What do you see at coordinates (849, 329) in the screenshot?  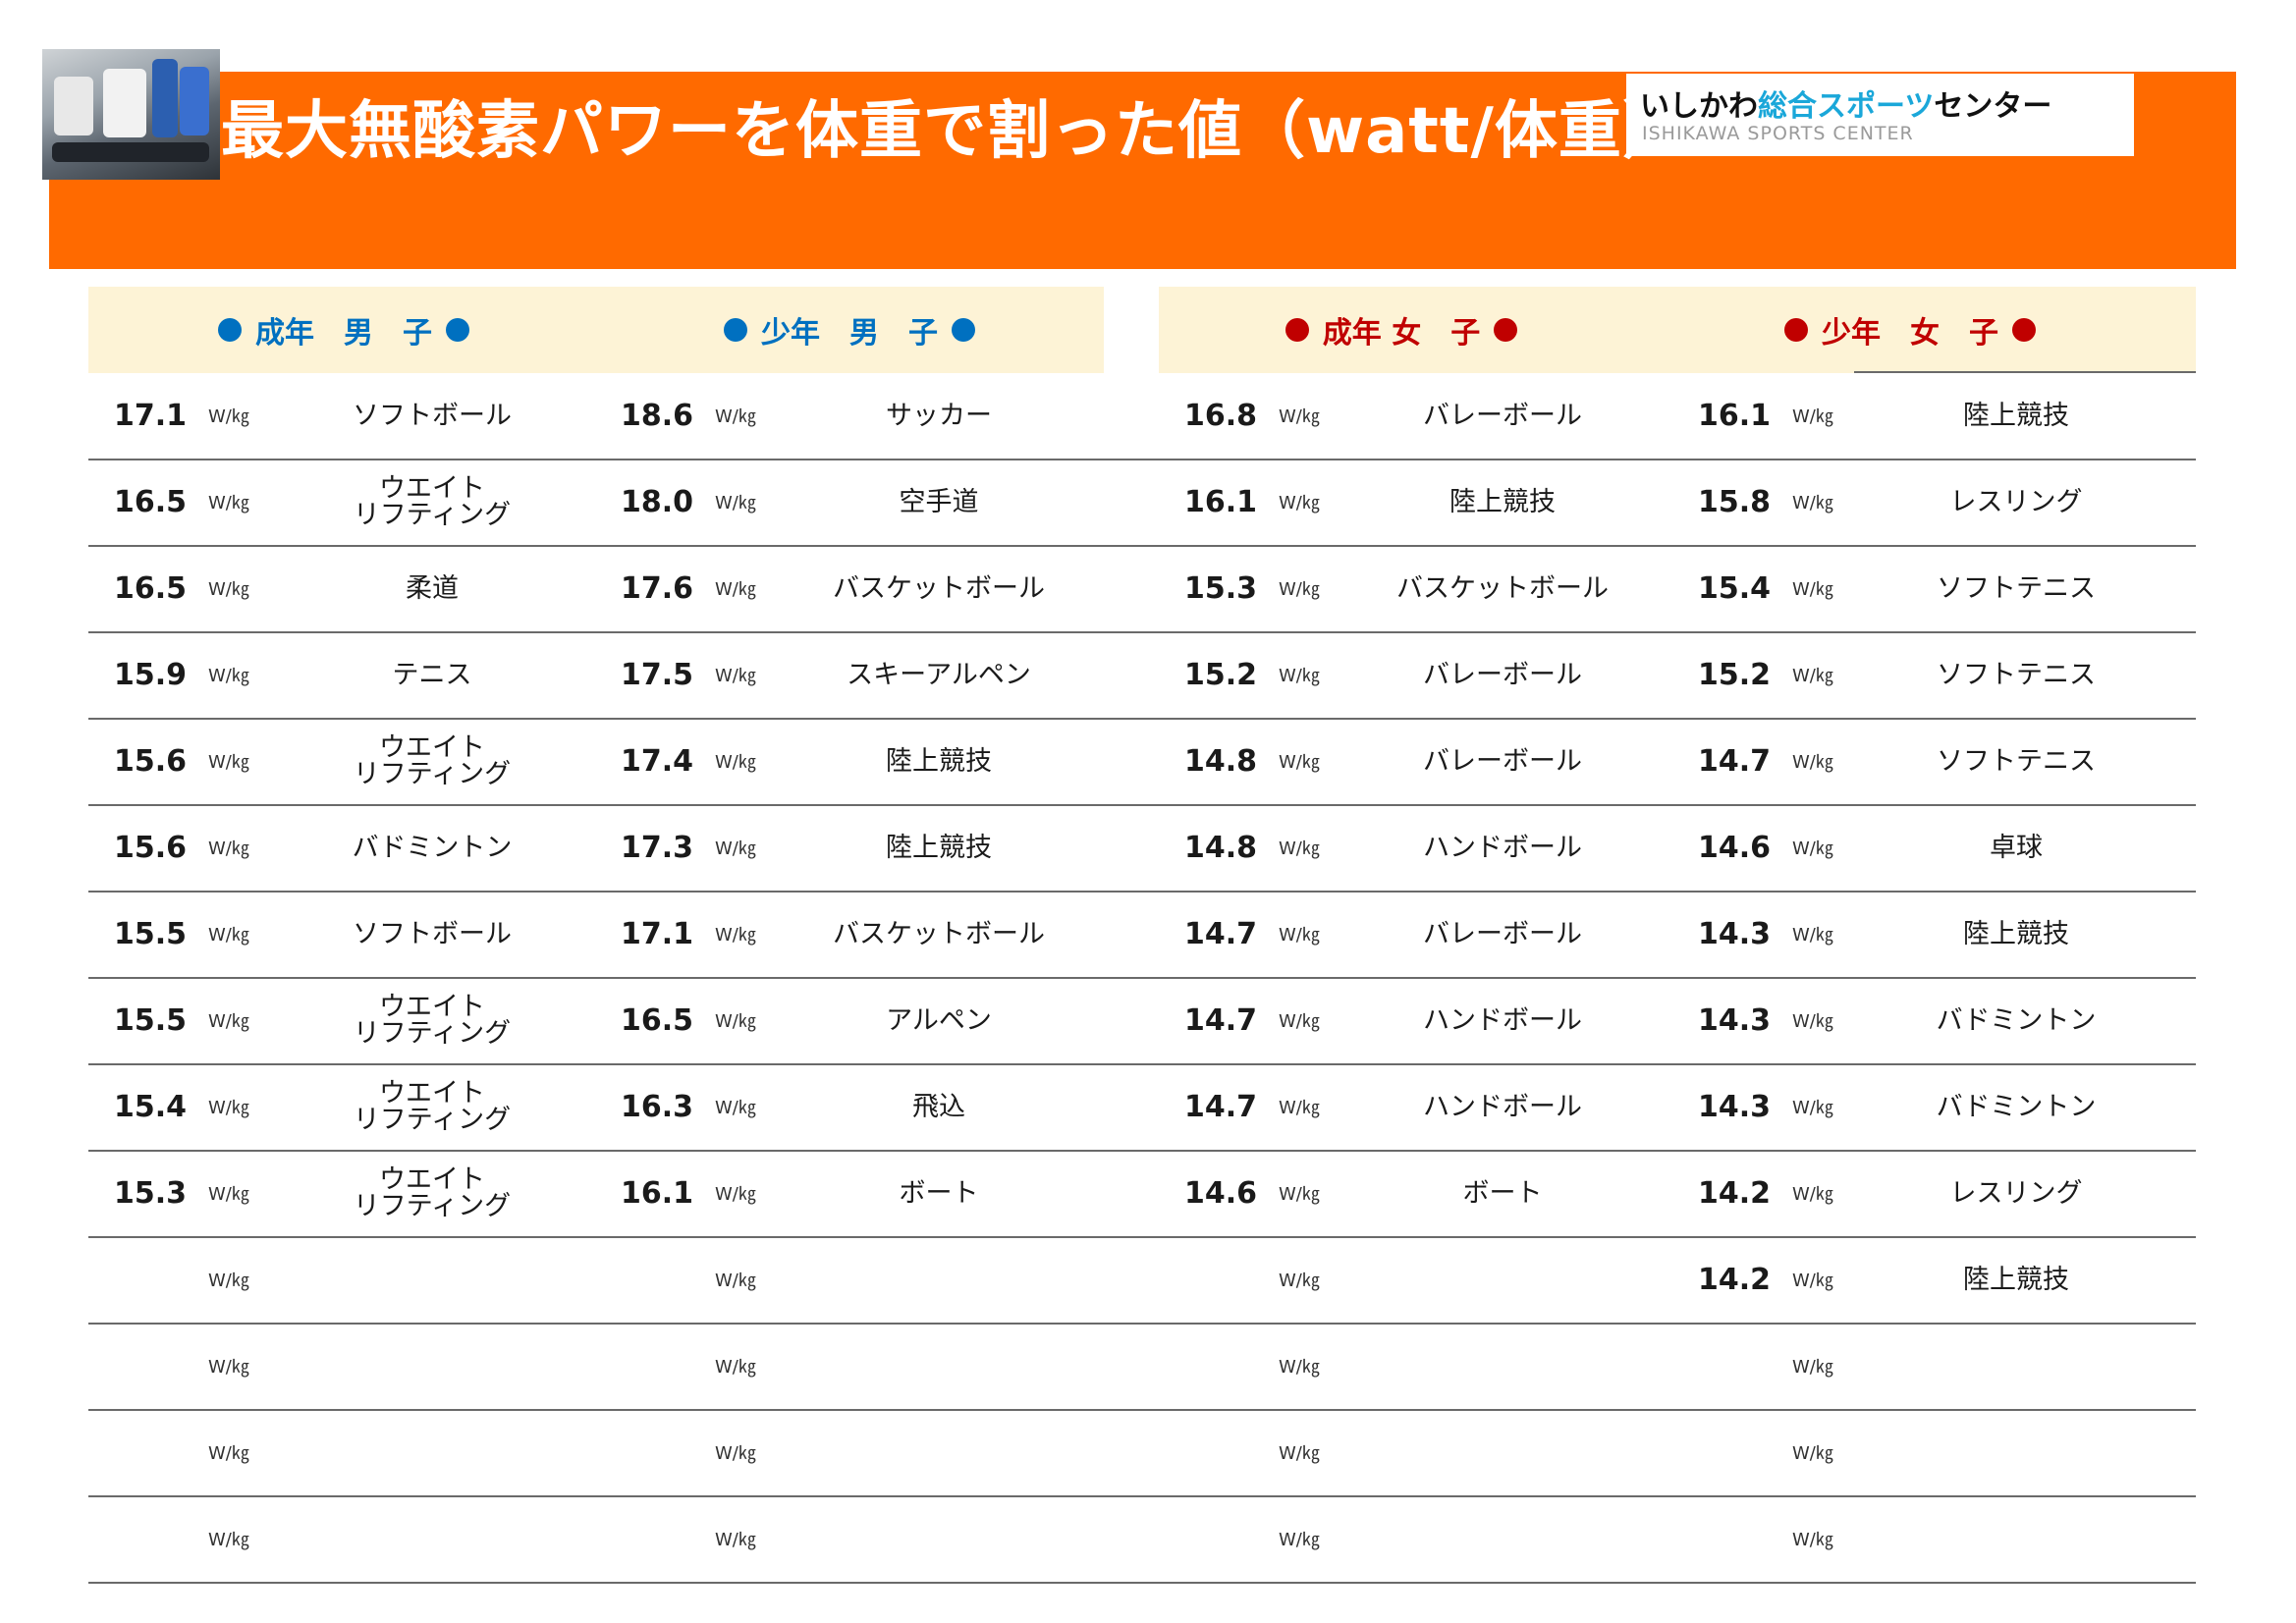 I see `category-youth-male: 少年 男 子` at bounding box center [849, 329].